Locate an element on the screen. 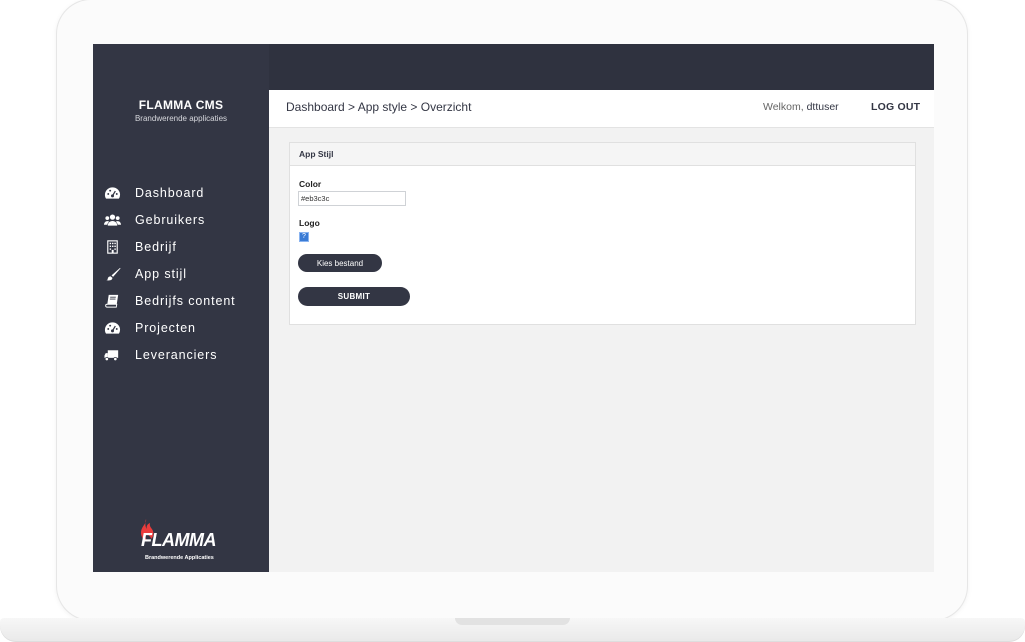 The width and height of the screenshot is (1025, 642). color-label: Color is located at coordinates (310, 184).